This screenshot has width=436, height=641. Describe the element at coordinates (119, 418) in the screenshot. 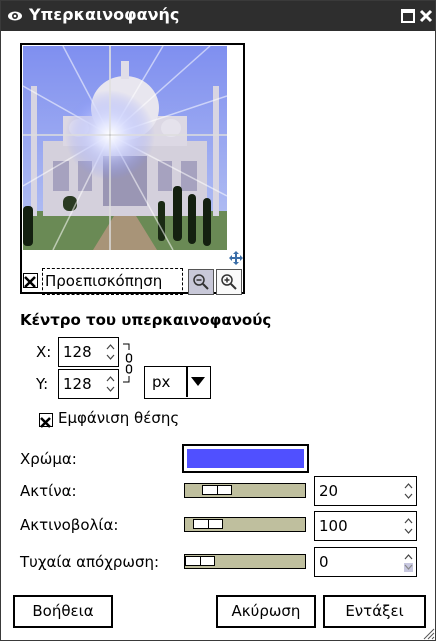

I see `show-position-label: Εμφάνιση θέσης` at that location.